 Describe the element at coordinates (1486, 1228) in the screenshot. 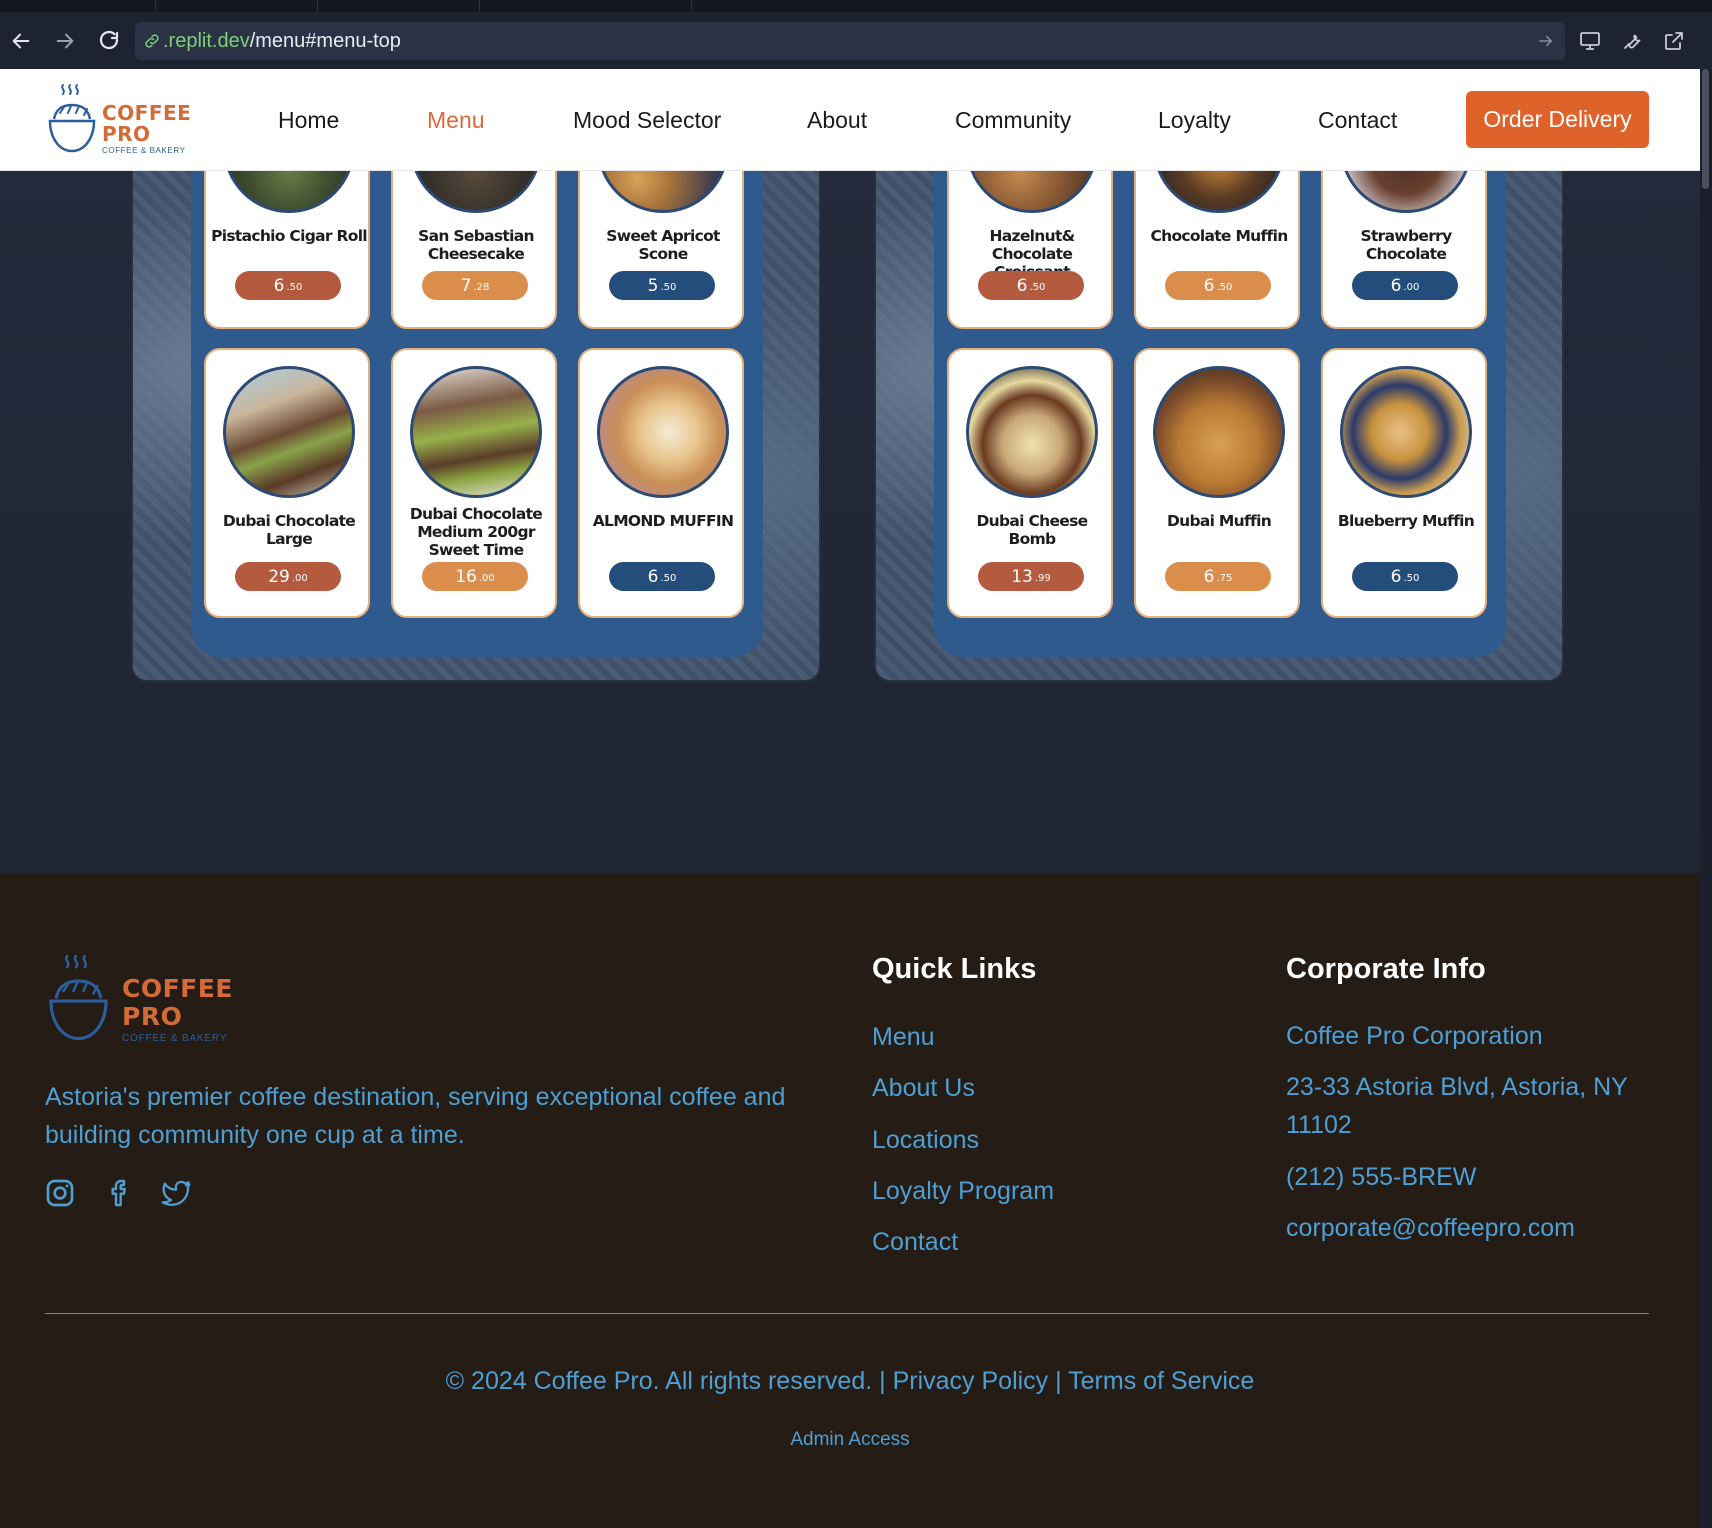

I see `corporate-email: corporate@coffeepro.com` at that location.